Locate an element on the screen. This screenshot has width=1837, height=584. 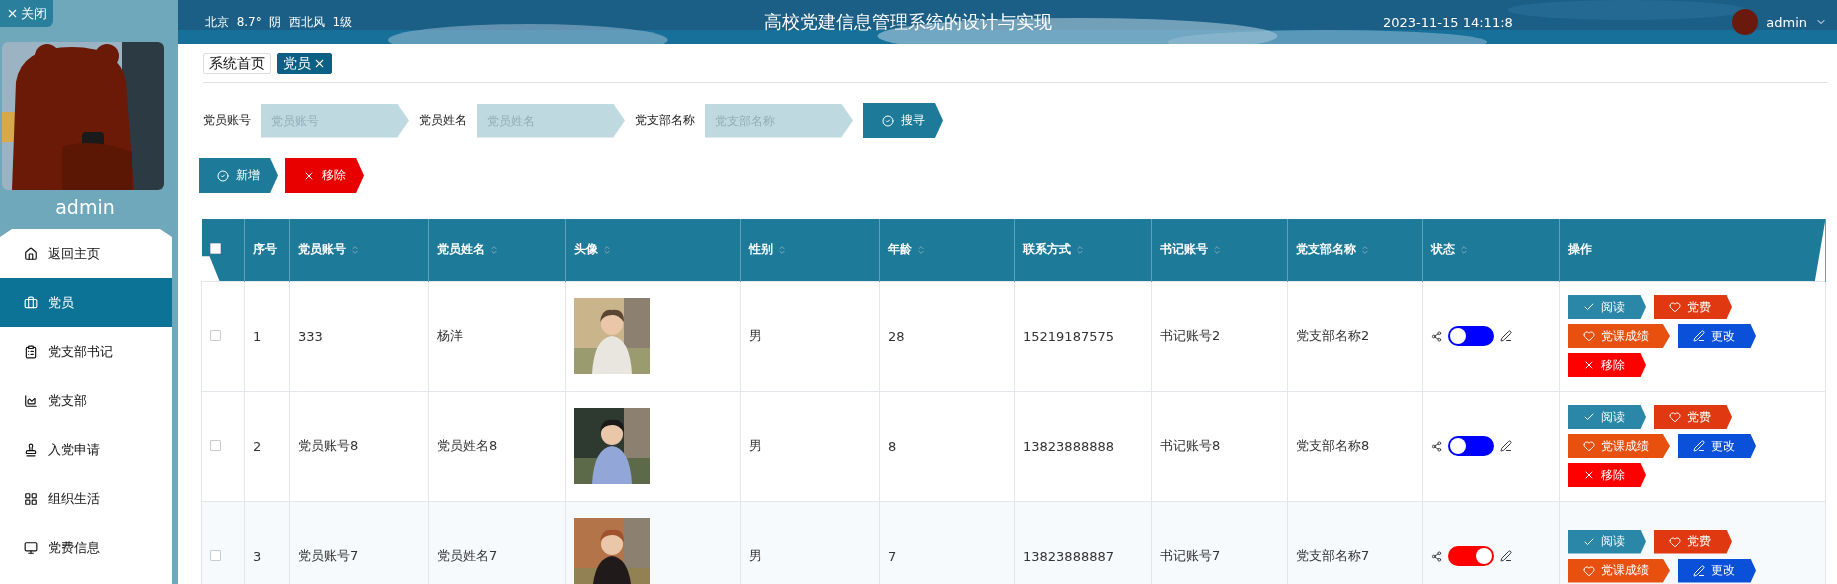
column-header: 书记账号 is located at coordinates (1219, 250).